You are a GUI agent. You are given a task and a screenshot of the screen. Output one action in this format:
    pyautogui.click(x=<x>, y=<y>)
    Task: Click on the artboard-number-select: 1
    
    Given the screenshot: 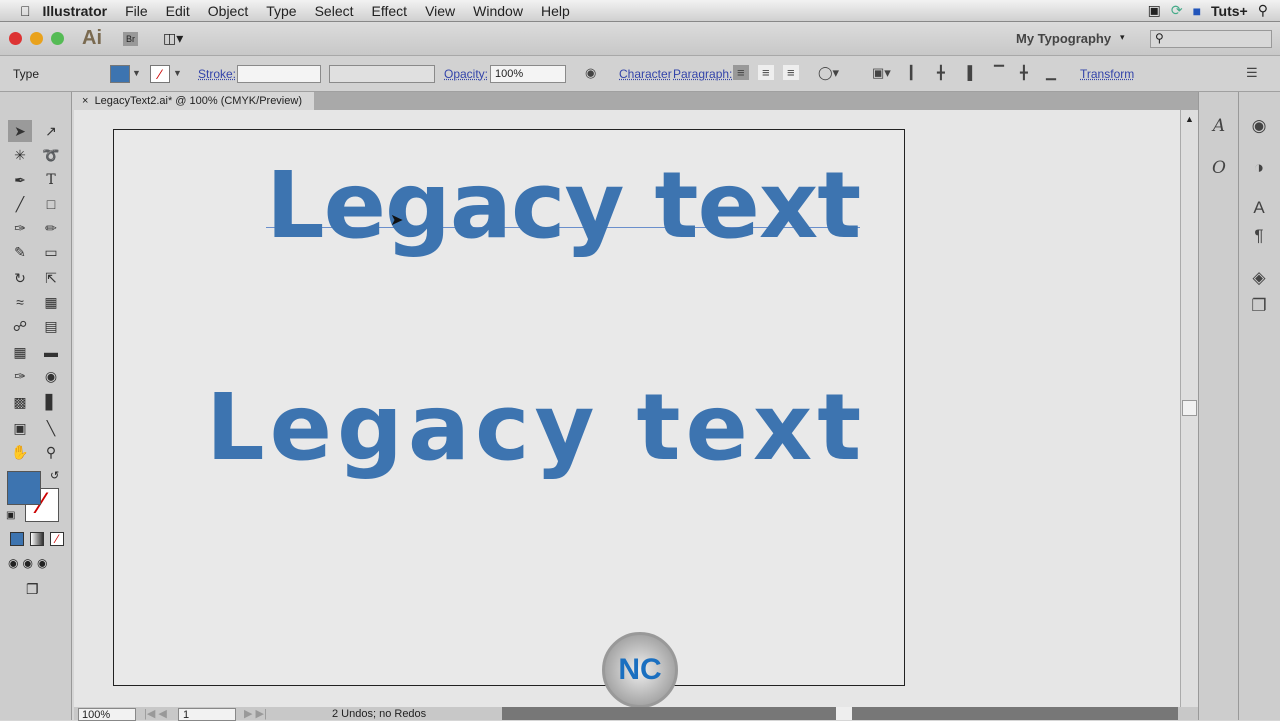 What is the action you would take?
    pyautogui.click(x=207, y=714)
    